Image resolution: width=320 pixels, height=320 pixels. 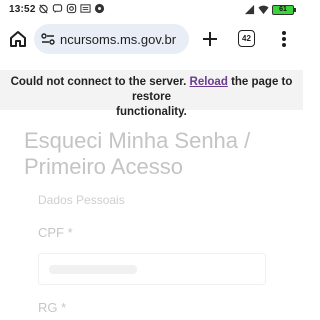 I want to click on battery-indicator: 61, so click(x=284, y=9).